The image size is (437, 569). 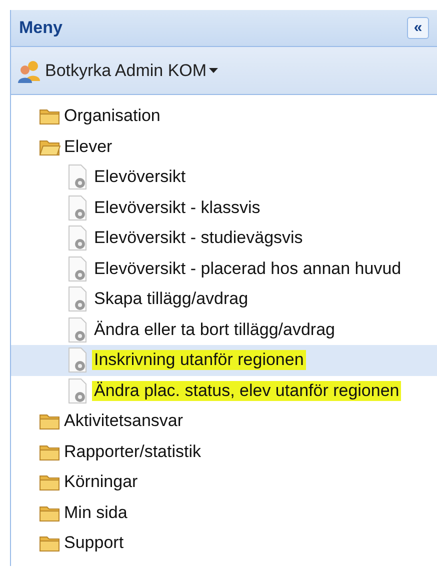 I want to click on open-folder-icon, so click(x=50, y=147).